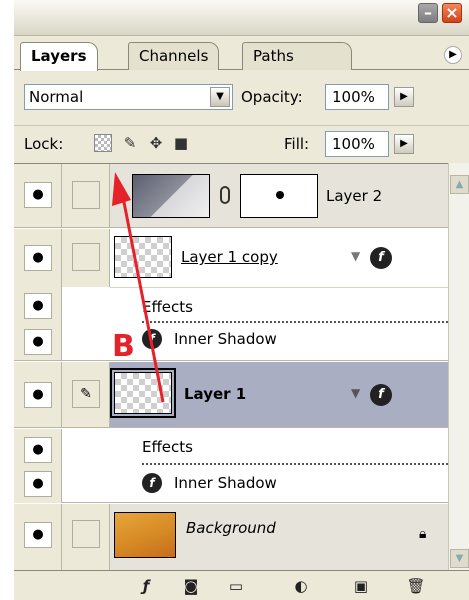 The image size is (469, 600). I want to click on scroll-up-icon: ▲, so click(459, 184).